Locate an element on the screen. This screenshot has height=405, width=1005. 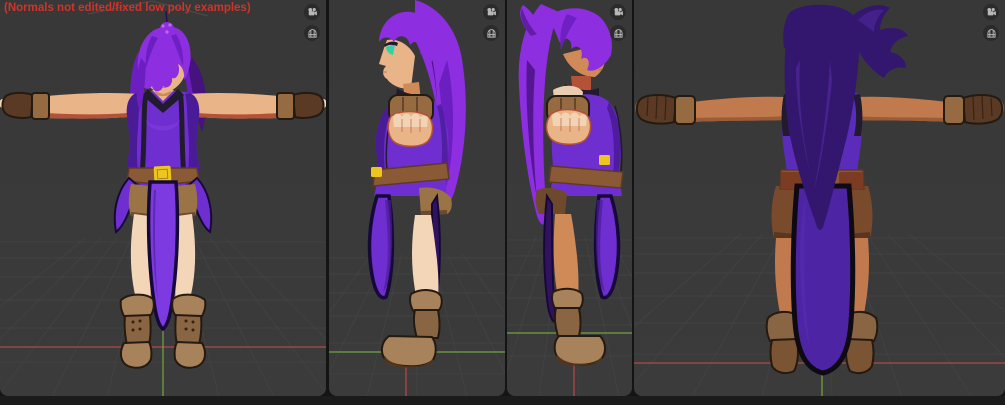
character-model-side-right is located at coordinates (571, 185).